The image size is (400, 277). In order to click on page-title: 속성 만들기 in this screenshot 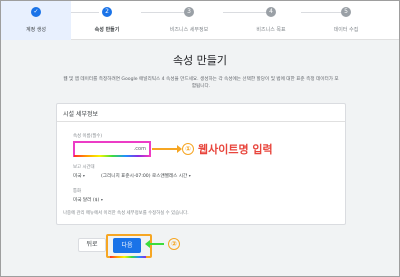, I will do `click(200, 60)`.